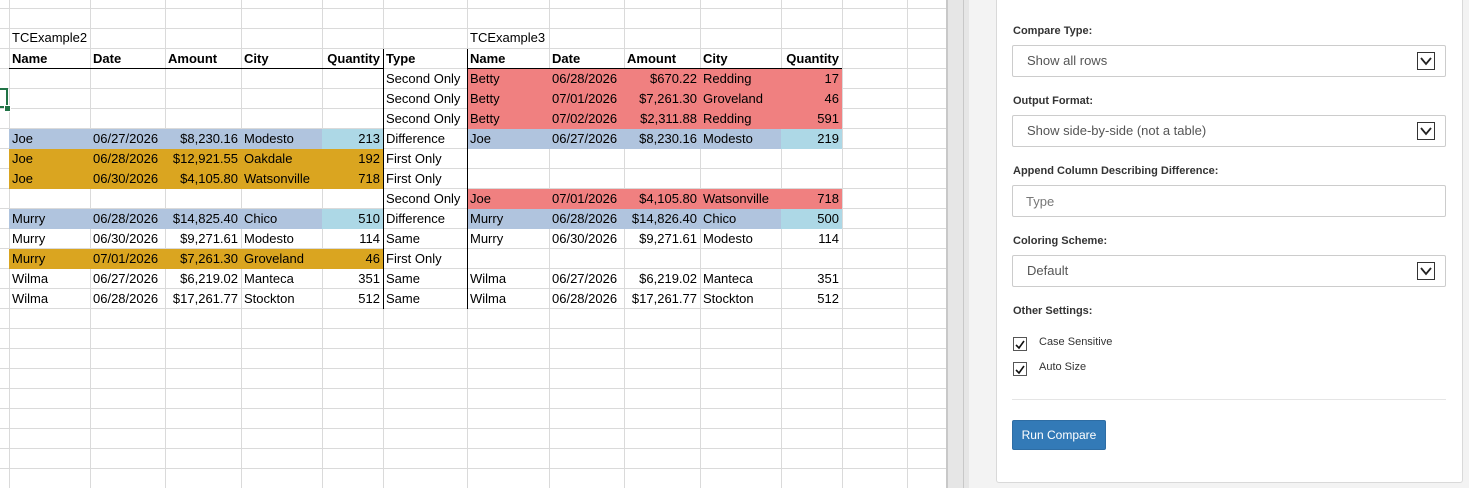 This screenshot has height=488, width=1469. Describe the element at coordinates (203, 259) in the screenshot. I see `left-data-cell: $7,261.30` at that location.